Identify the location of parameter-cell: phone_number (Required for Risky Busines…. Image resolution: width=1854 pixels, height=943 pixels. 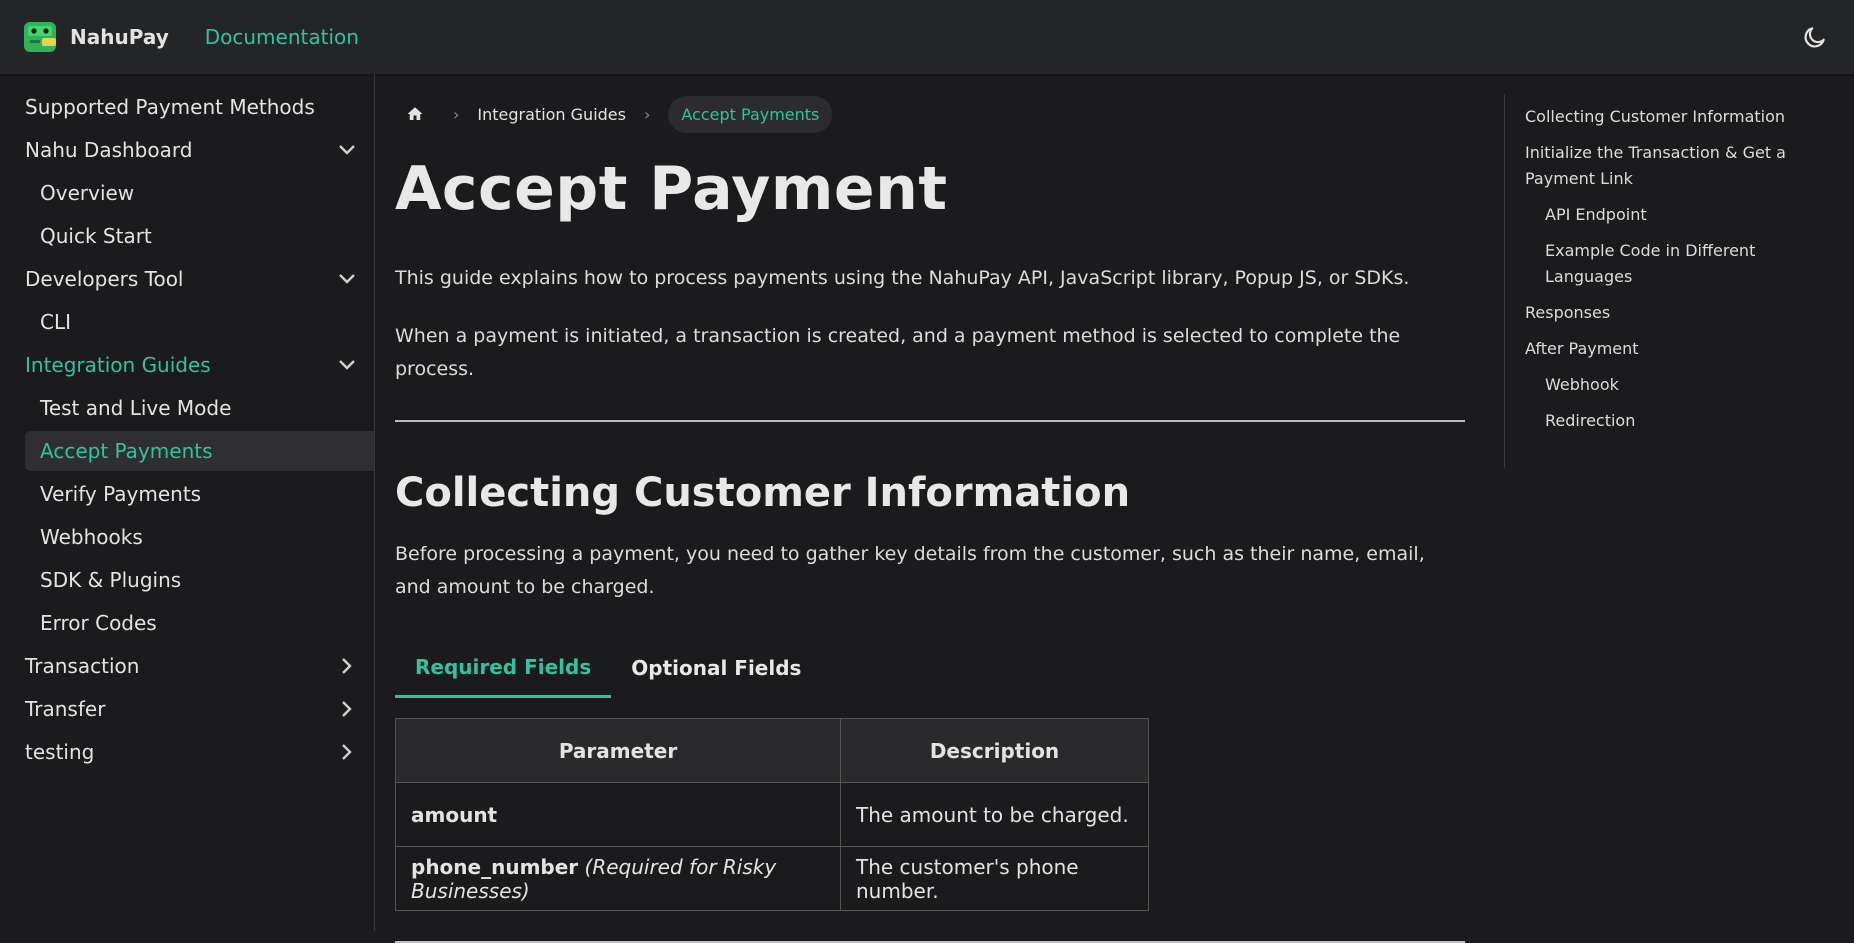
(618, 878).